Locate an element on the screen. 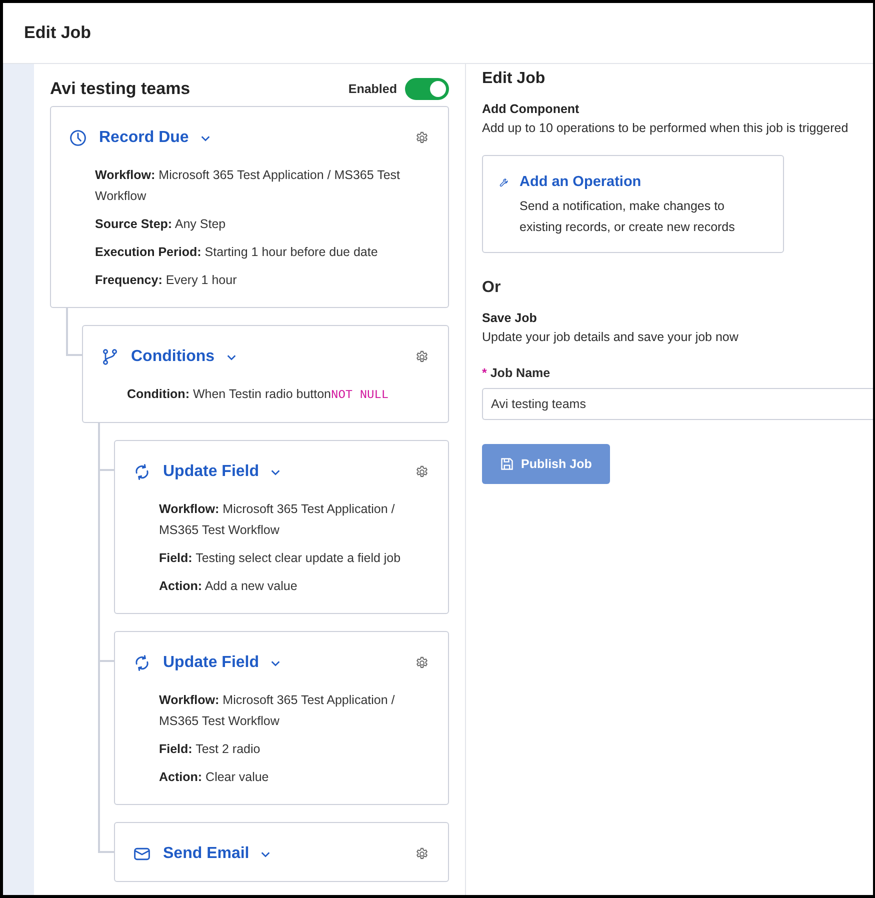 Image resolution: width=875 pixels, height=898 pixels. step-detail: Condition: When Testin radio buttonNOT NULL is located at coordinates (258, 395).